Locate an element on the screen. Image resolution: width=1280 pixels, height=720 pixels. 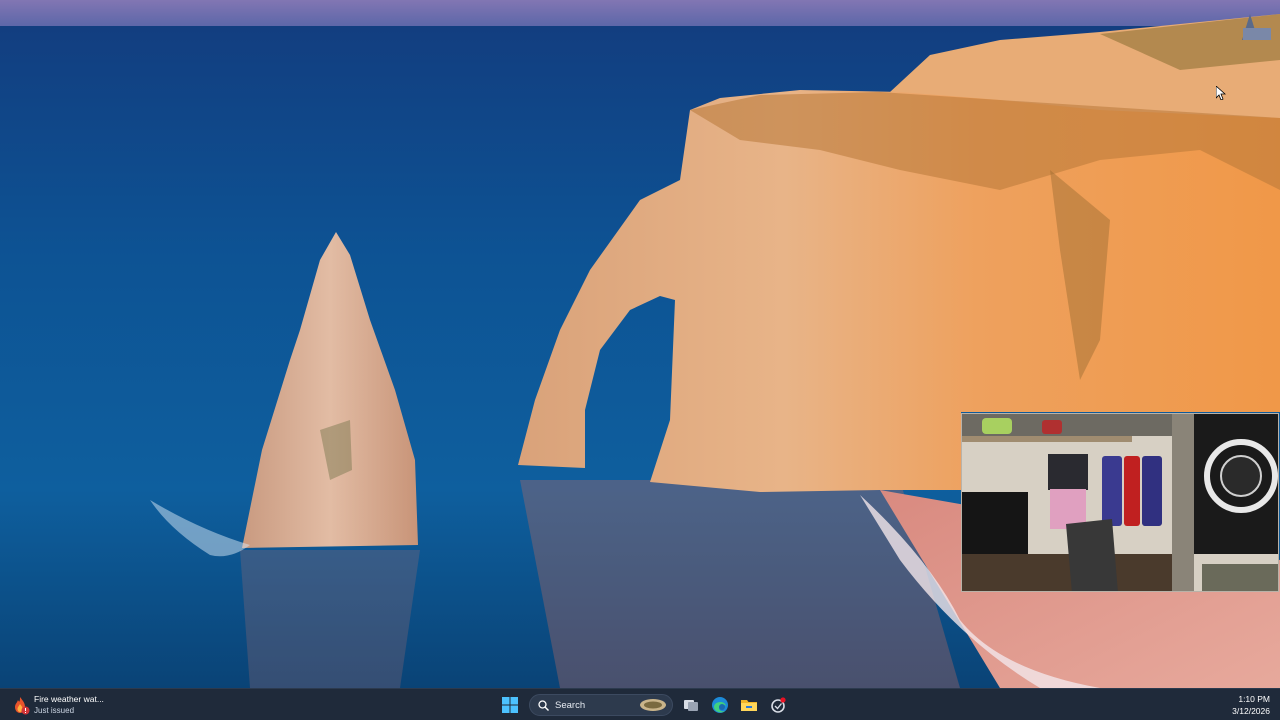
task-view-button is located at coordinates (691, 705).